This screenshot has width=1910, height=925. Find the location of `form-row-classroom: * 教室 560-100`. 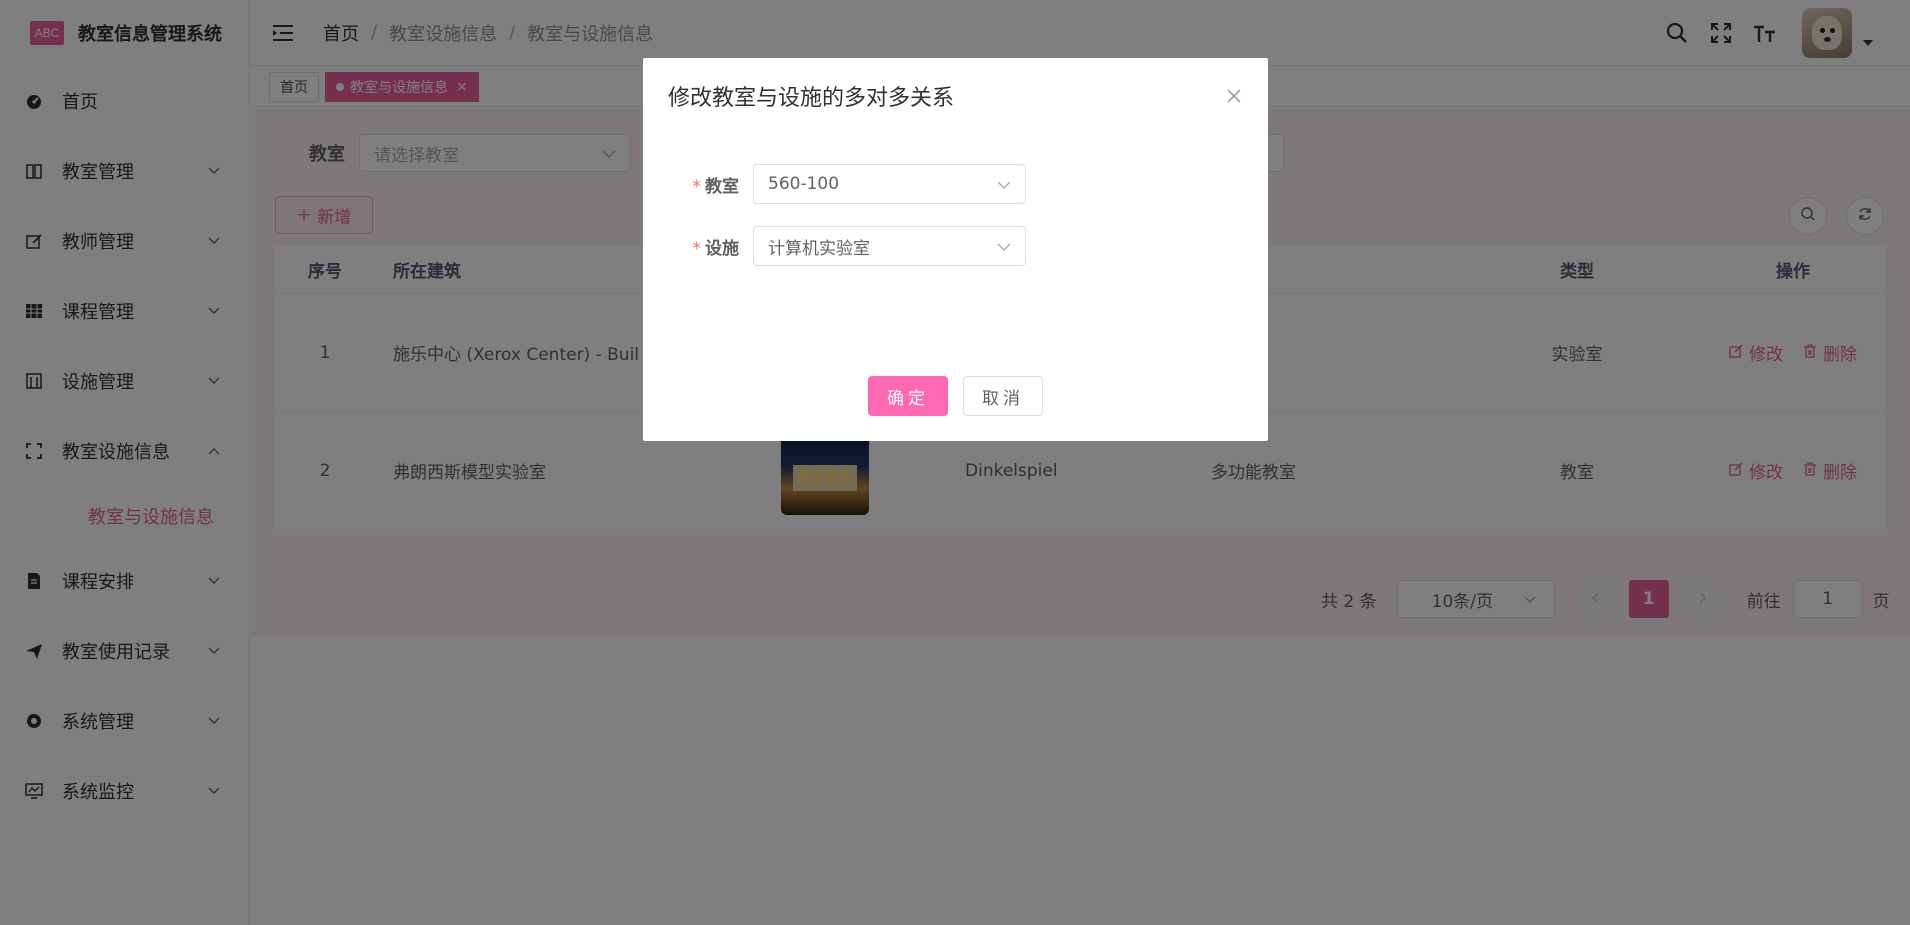

form-row-classroom: * 教室 560-100 is located at coordinates (834, 184).